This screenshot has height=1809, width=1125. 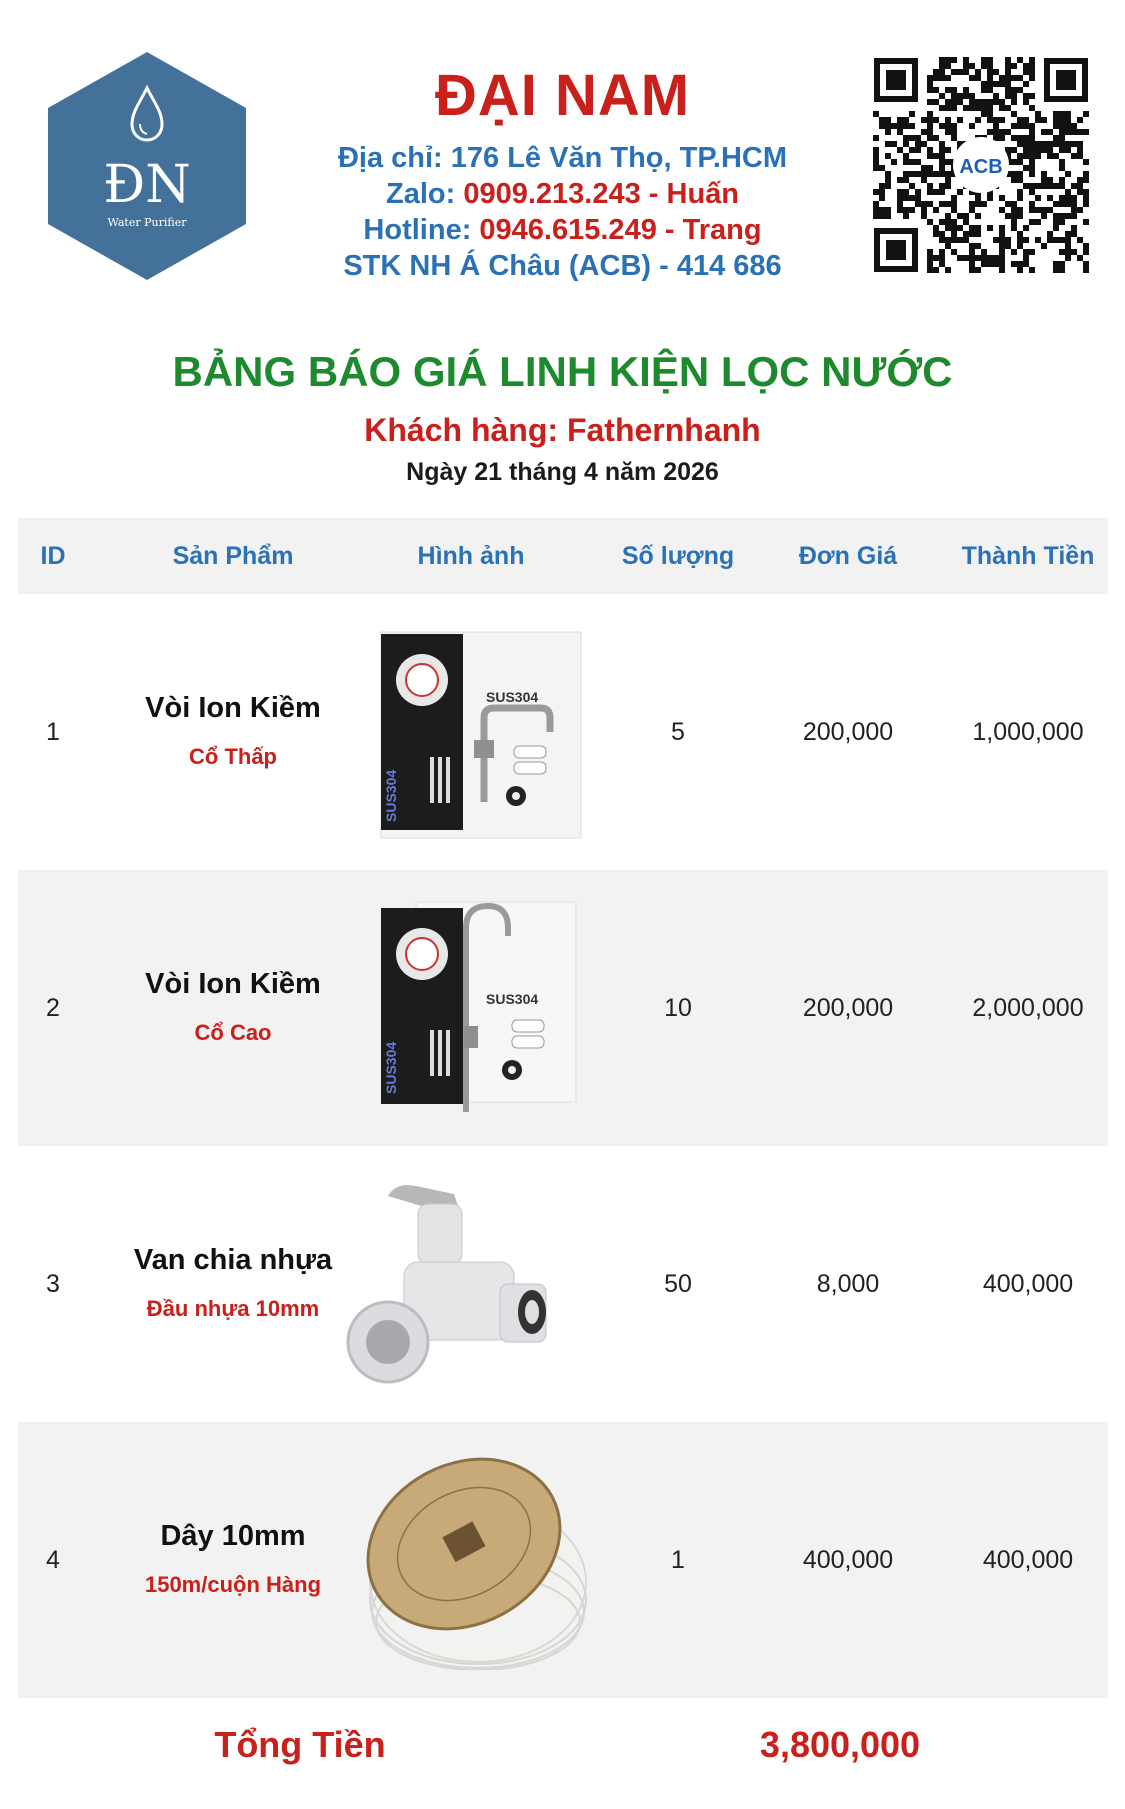 I want to click on product-variant: 150m/cuộn Hàng, so click(x=233, y=1584).